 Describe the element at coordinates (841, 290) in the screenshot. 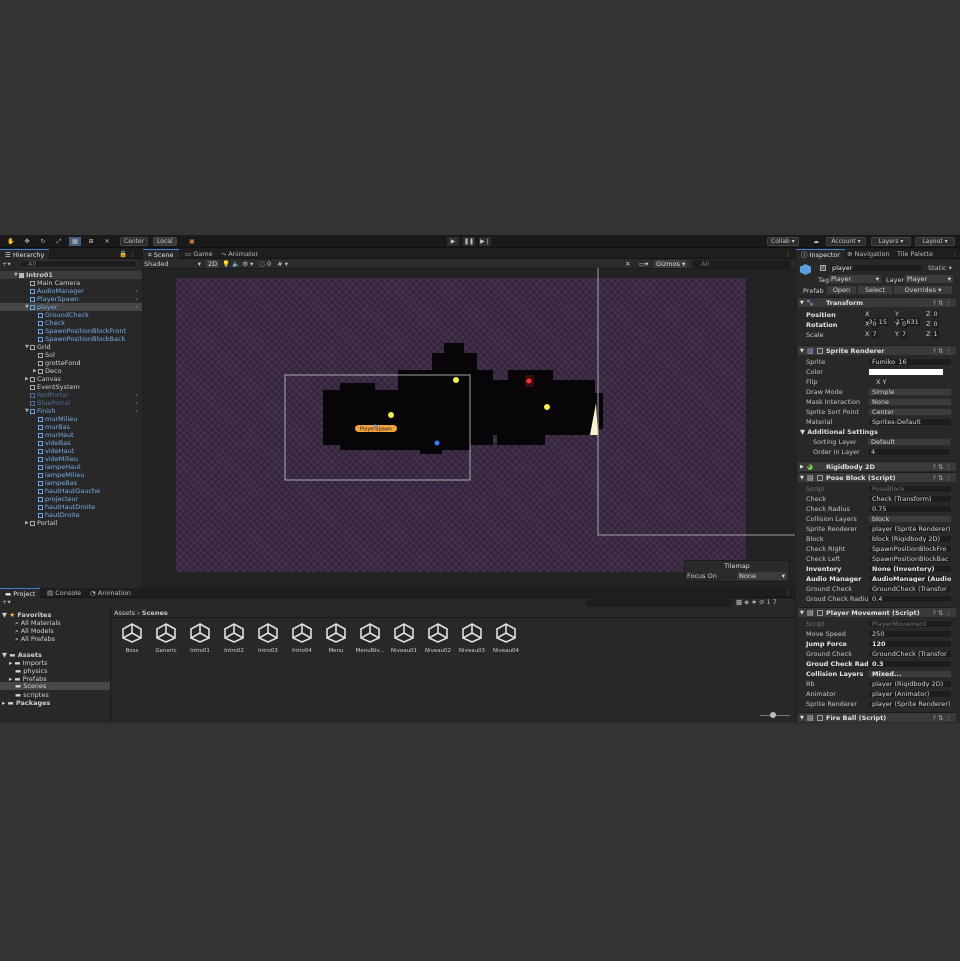

I see `prefab-open-button: Open` at that location.